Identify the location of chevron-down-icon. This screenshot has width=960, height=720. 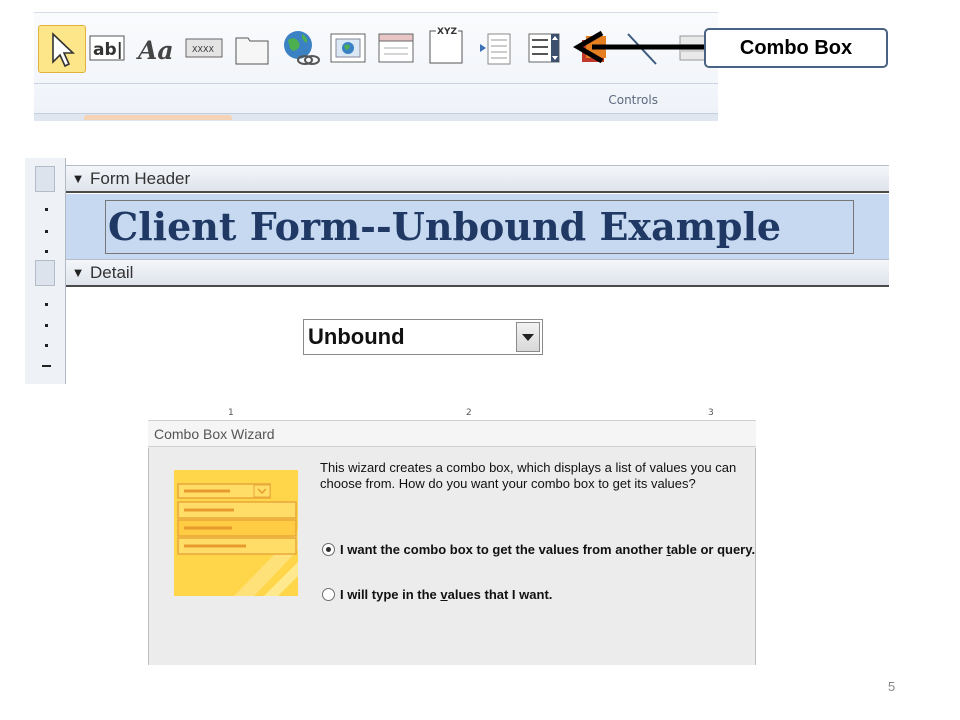
(528, 337).